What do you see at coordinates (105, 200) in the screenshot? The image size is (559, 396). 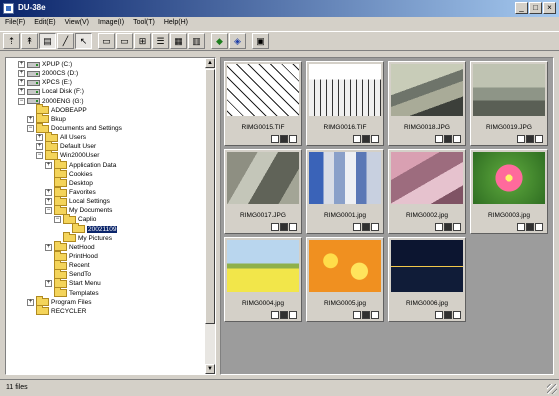 I see `tree-item: + Local Settings` at bounding box center [105, 200].